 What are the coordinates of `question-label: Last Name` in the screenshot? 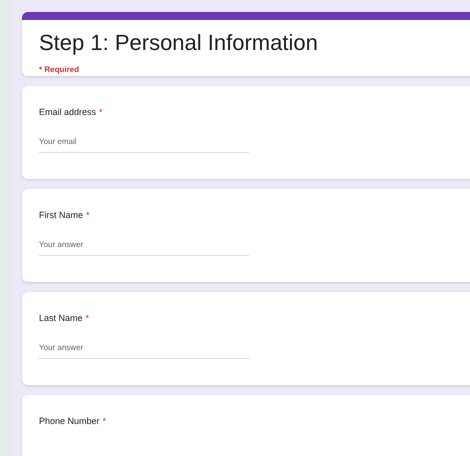 It's located at (61, 318).